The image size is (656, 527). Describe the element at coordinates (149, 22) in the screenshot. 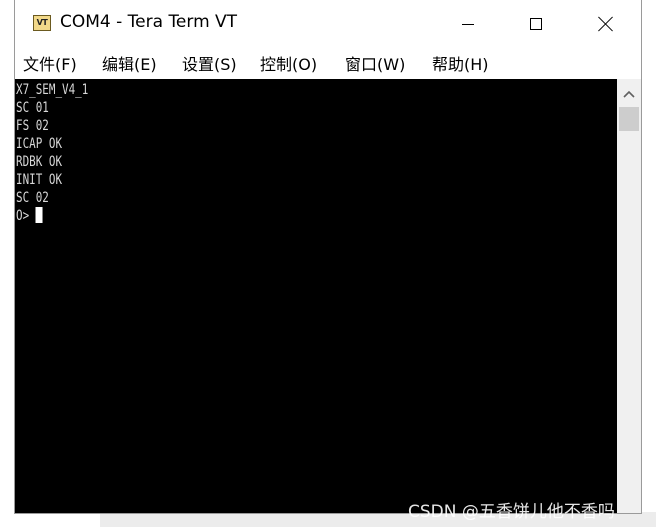

I see `window-title: COM4 - Tera Term VT` at that location.